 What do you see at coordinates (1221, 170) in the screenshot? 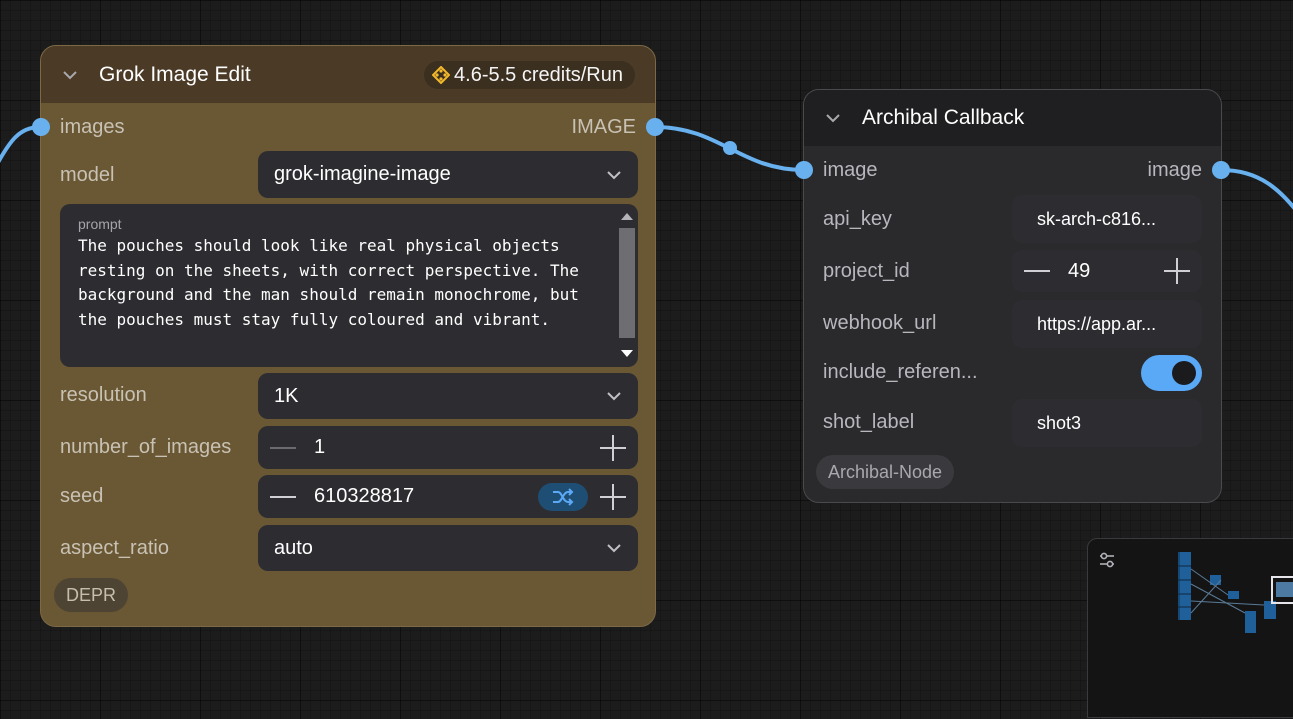
I see `archibal-image-output-slot` at bounding box center [1221, 170].